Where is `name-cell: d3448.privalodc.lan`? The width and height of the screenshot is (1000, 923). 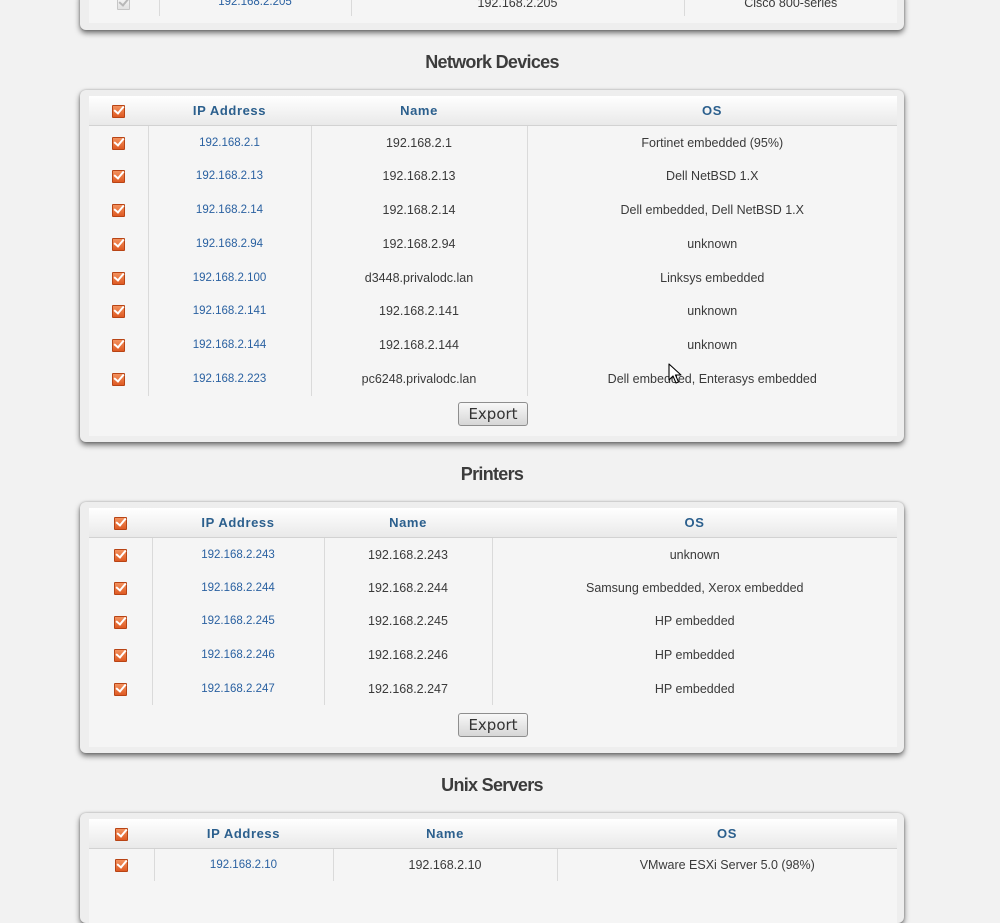 name-cell: d3448.privalodc.lan is located at coordinates (419, 277).